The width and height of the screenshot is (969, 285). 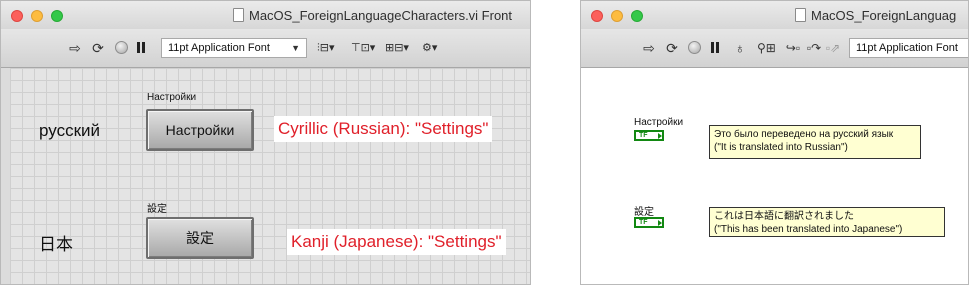 I want to click on settings-button-russian: Настройки, so click(x=200, y=130).